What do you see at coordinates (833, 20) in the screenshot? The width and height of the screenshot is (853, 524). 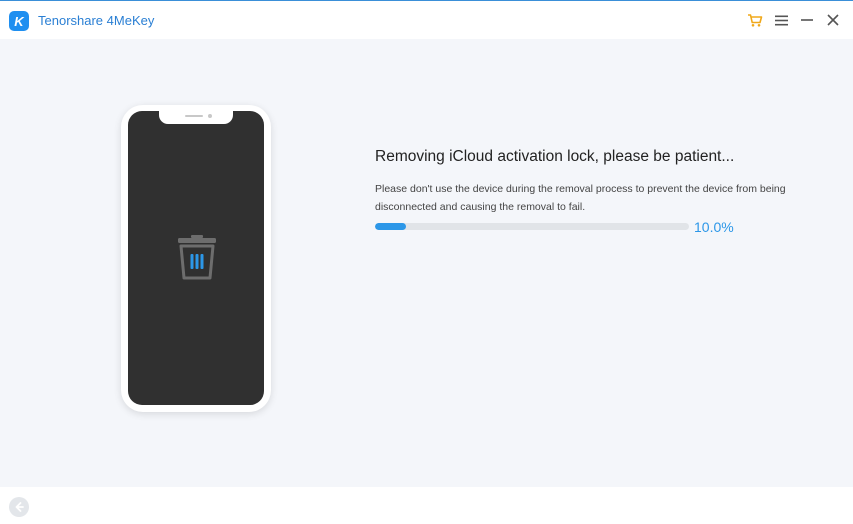 I see `close-icon` at bounding box center [833, 20].